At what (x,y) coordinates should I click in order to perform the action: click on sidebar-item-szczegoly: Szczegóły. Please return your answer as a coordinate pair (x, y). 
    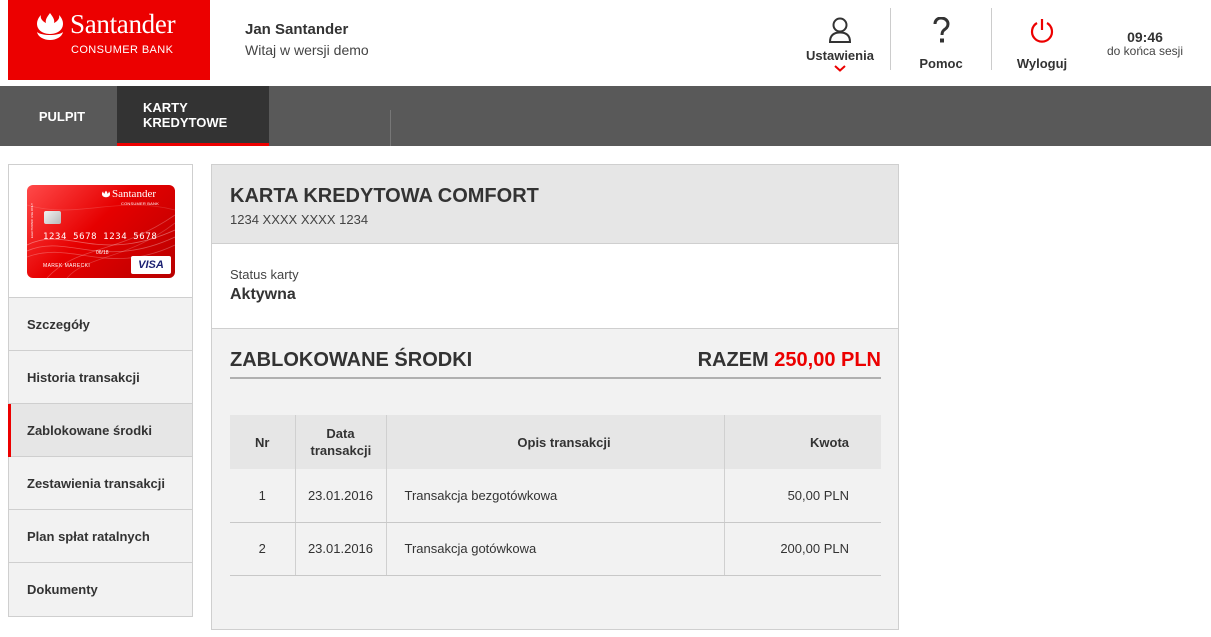
    Looking at the image, I should click on (100, 324).